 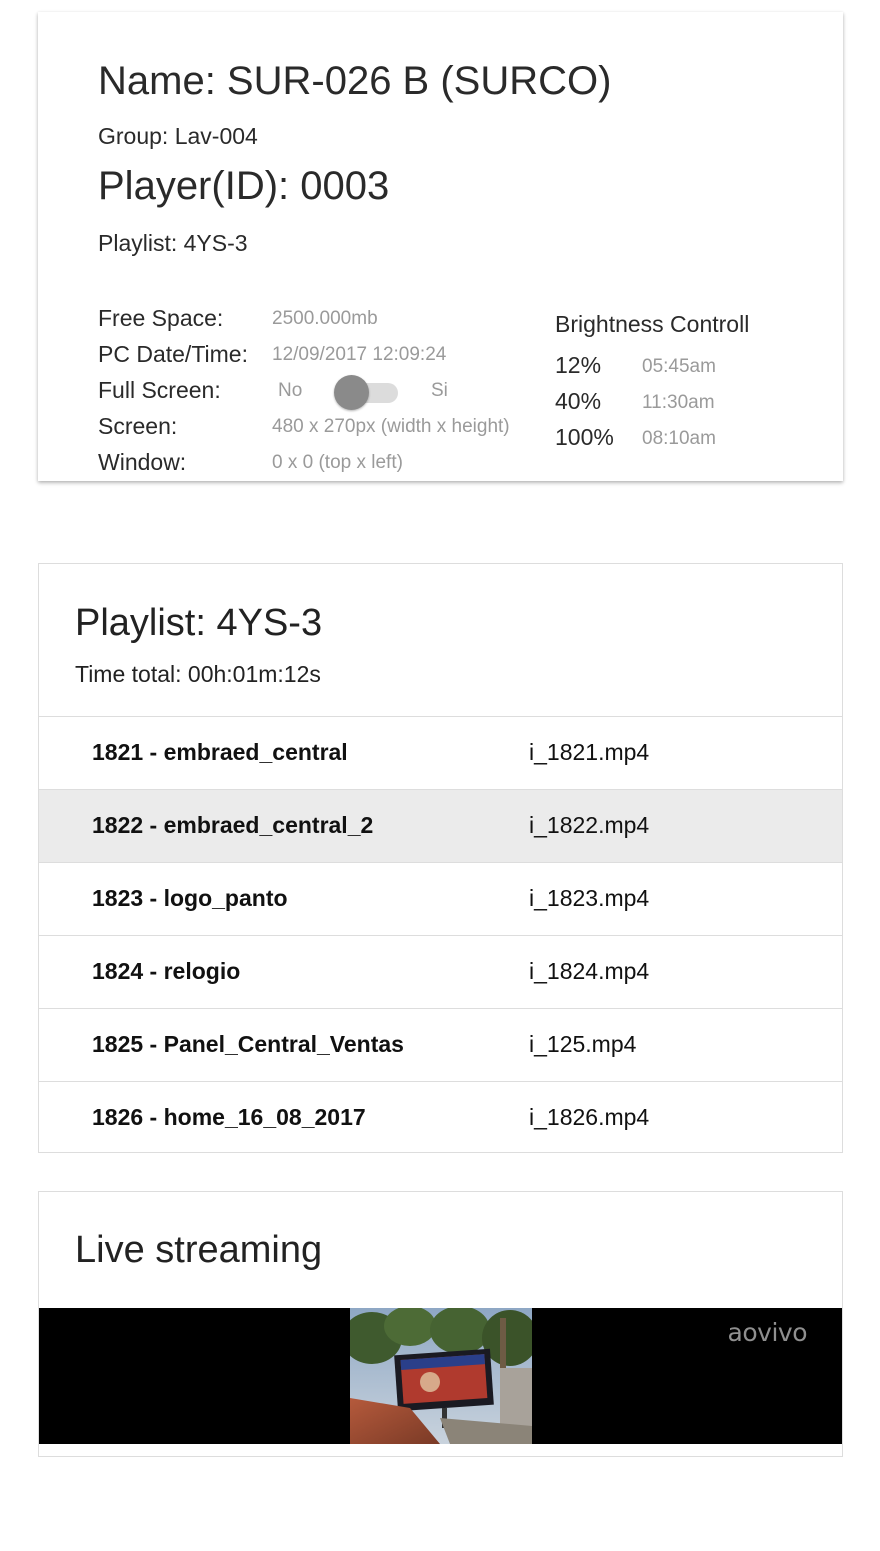 I want to click on brightness-time: 08:10am, so click(x=679, y=438).